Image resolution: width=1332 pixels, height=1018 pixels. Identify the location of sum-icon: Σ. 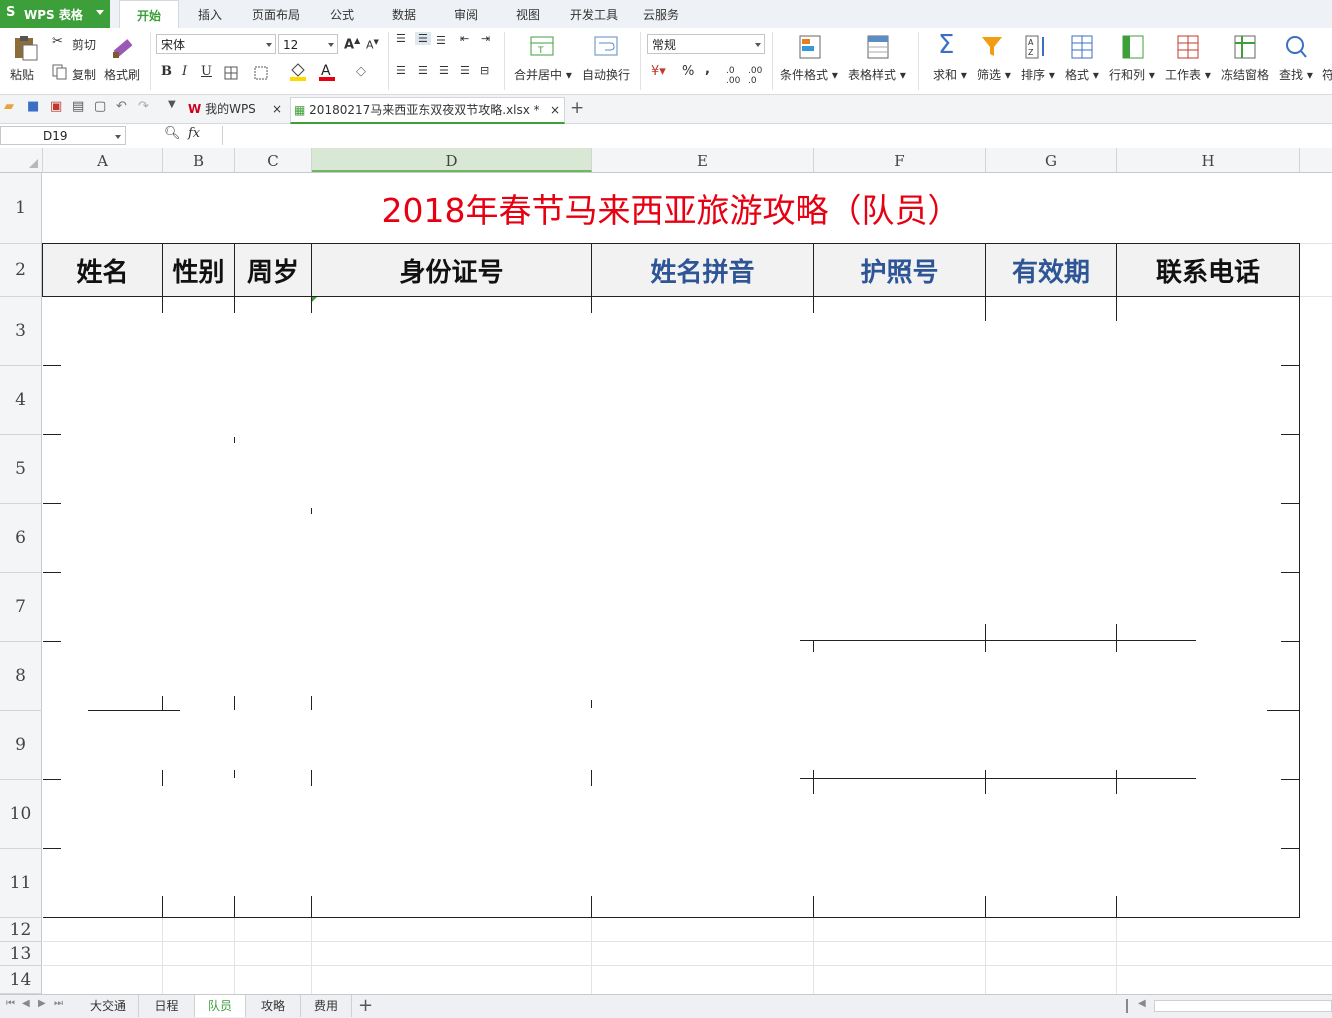
(946, 45).